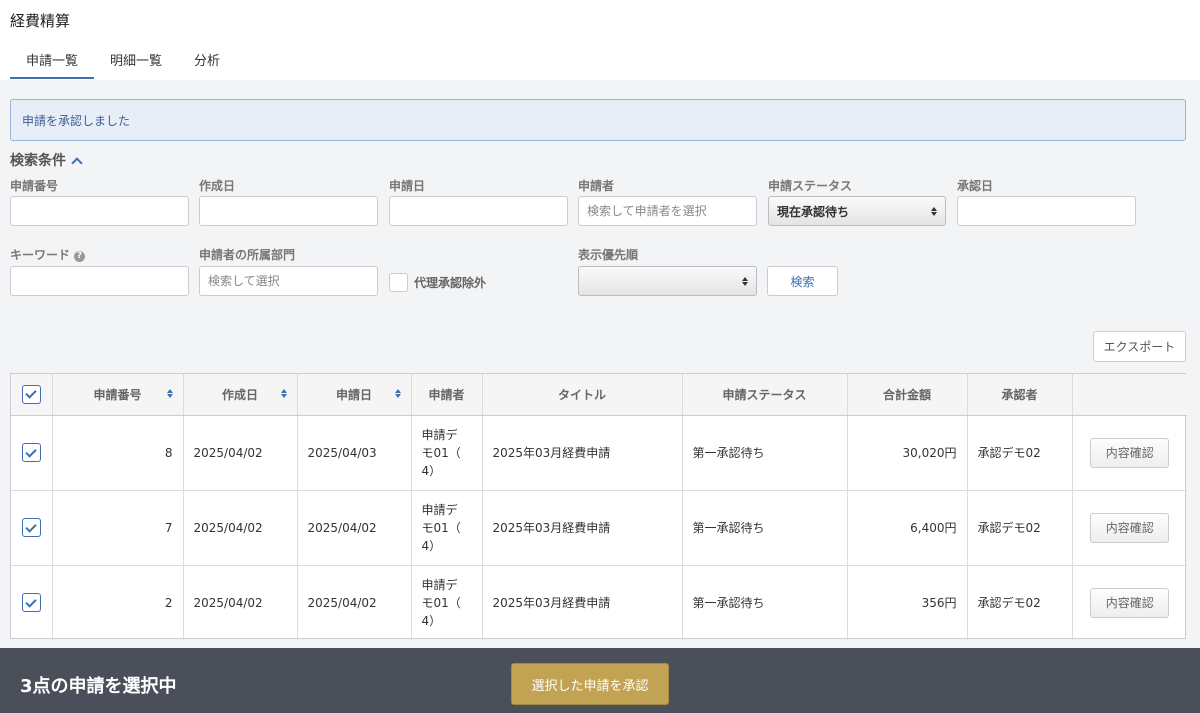  I want to click on header-actions, so click(1129, 395).